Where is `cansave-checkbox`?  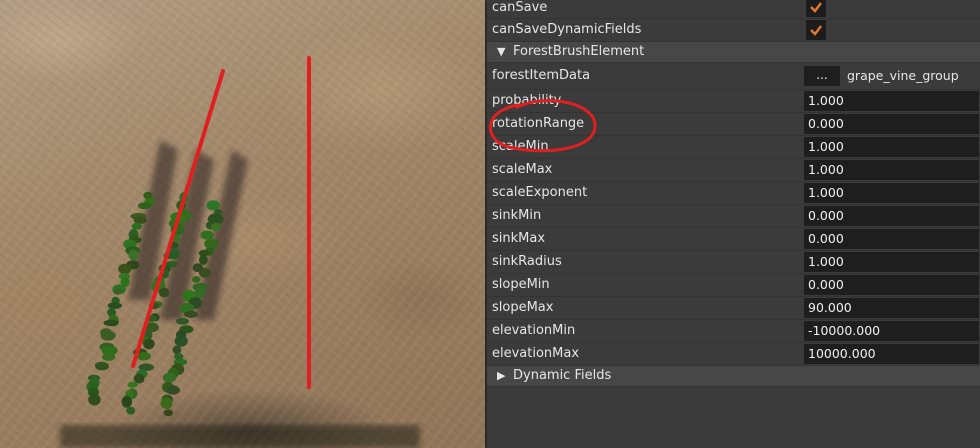 cansave-checkbox is located at coordinates (816, 8).